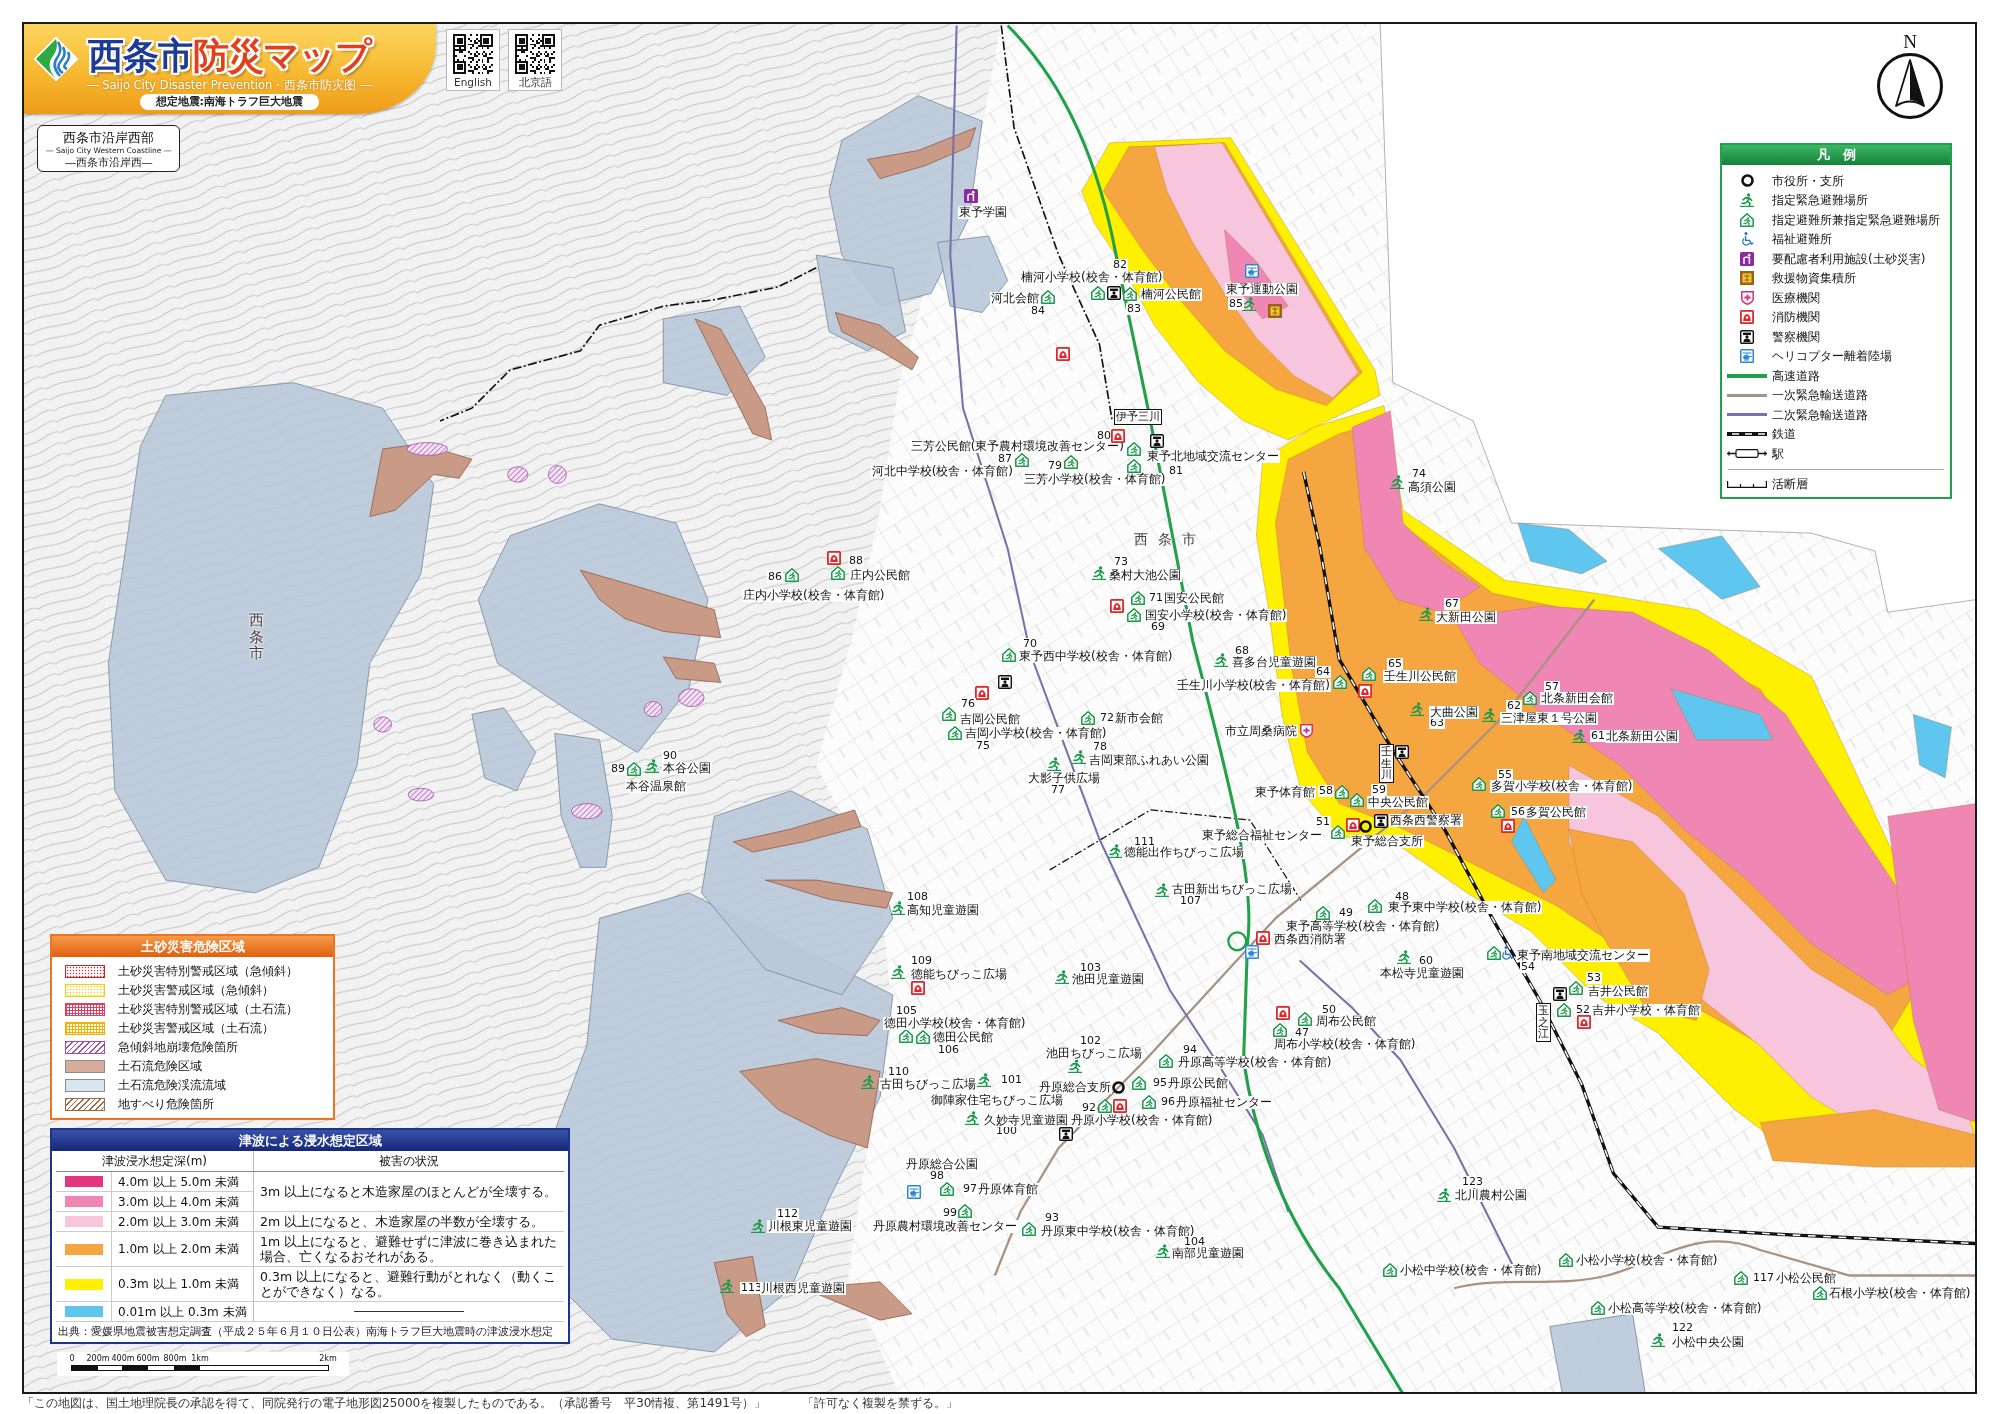 The image size is (2000, 1414). What do you see at coordinates (1120, 265) in the screenshot?
I see `facility-number: 82` at bounding box center [1120, 265].